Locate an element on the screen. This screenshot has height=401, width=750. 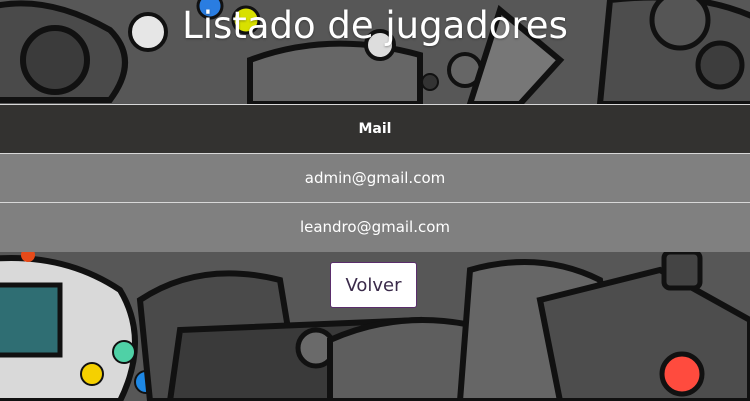
back-button: Volver is located at coordinates (373, 285).